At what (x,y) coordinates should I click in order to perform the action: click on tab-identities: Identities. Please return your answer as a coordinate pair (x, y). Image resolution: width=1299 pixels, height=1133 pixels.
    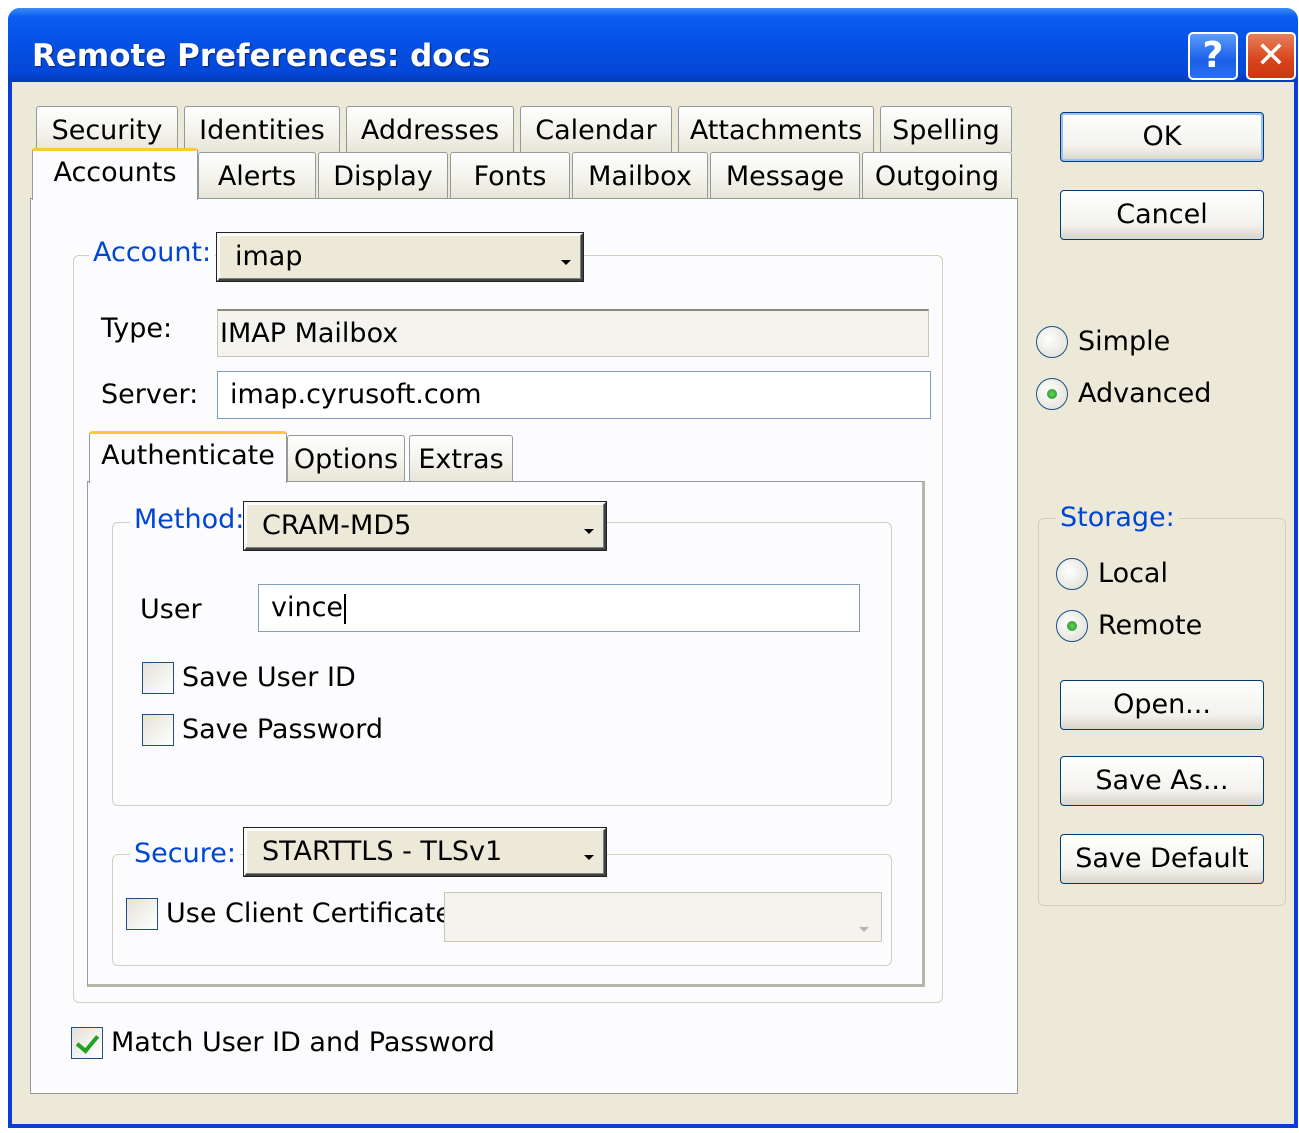
    Looking at the image, I should click on (262, 129).